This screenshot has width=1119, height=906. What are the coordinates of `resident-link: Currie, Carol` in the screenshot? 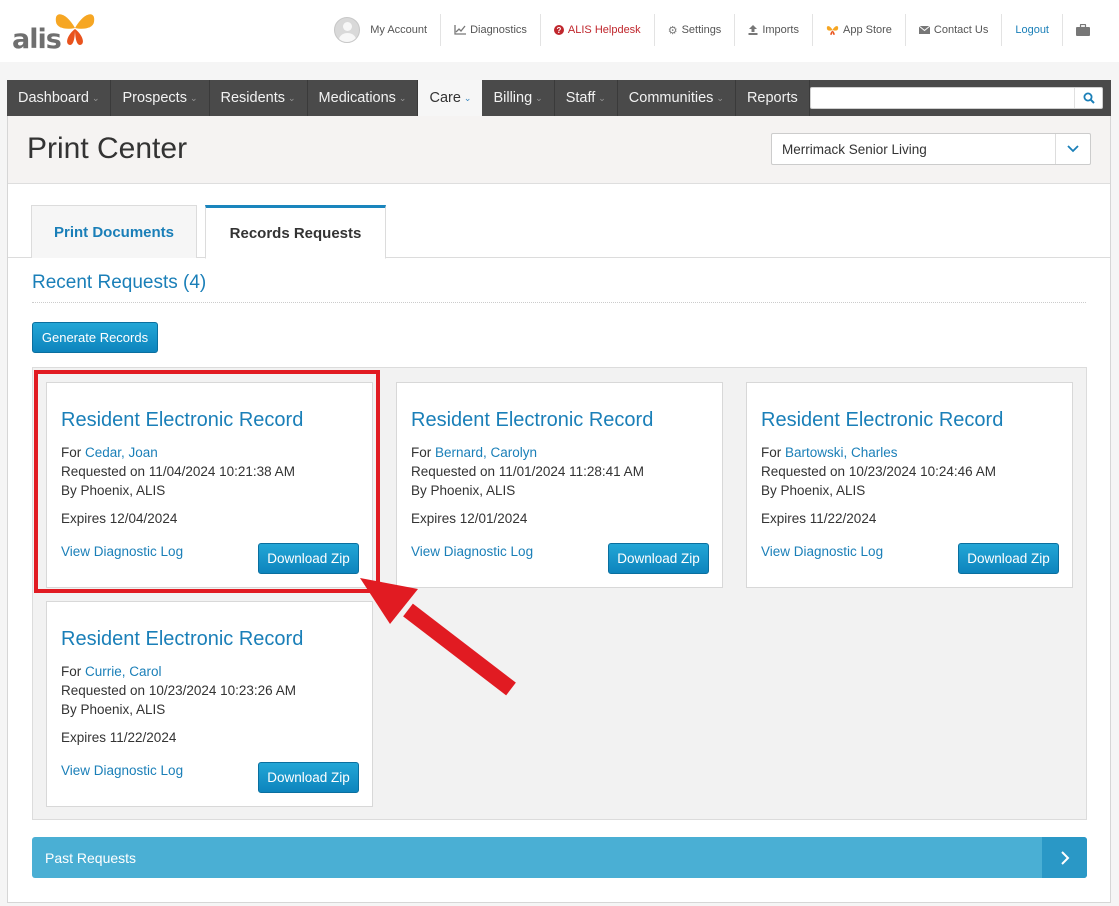 It's located at (123, 671).